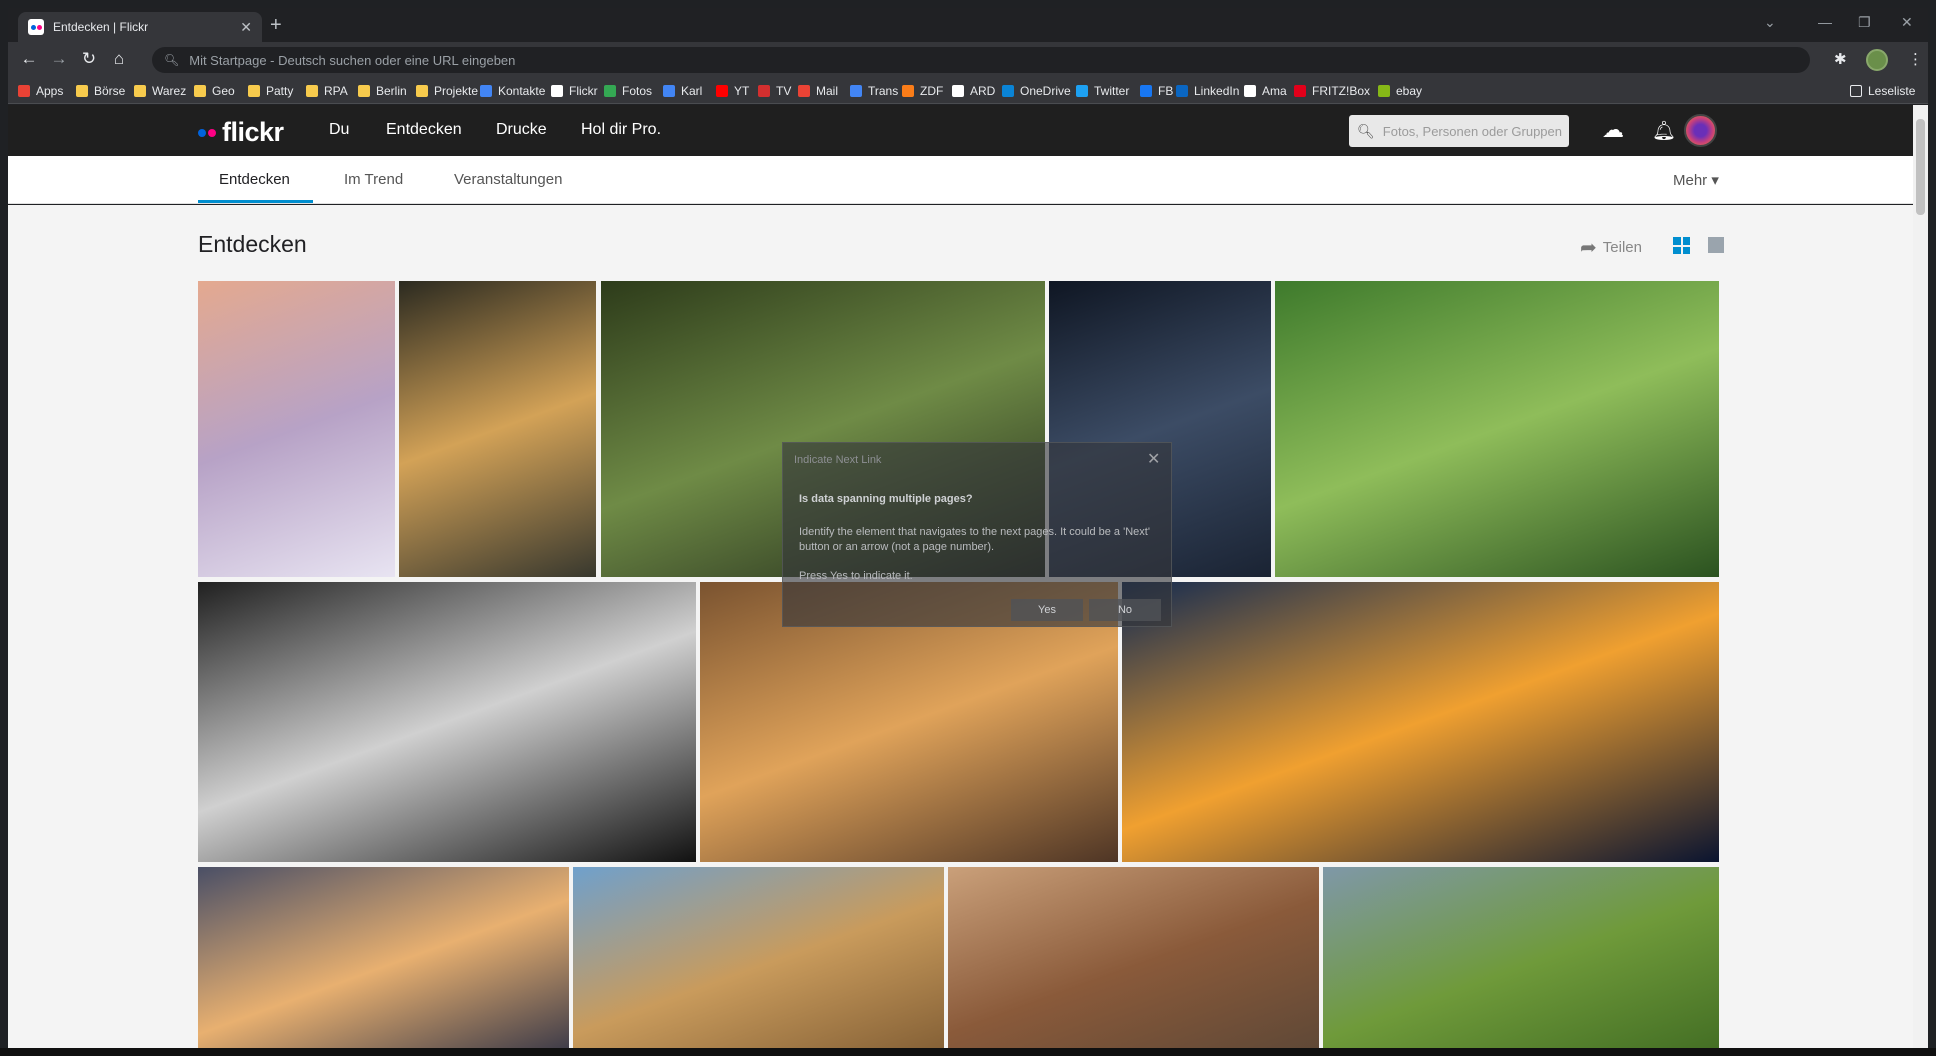  I want to click on home-icon: ⌂, so click(119, 59).